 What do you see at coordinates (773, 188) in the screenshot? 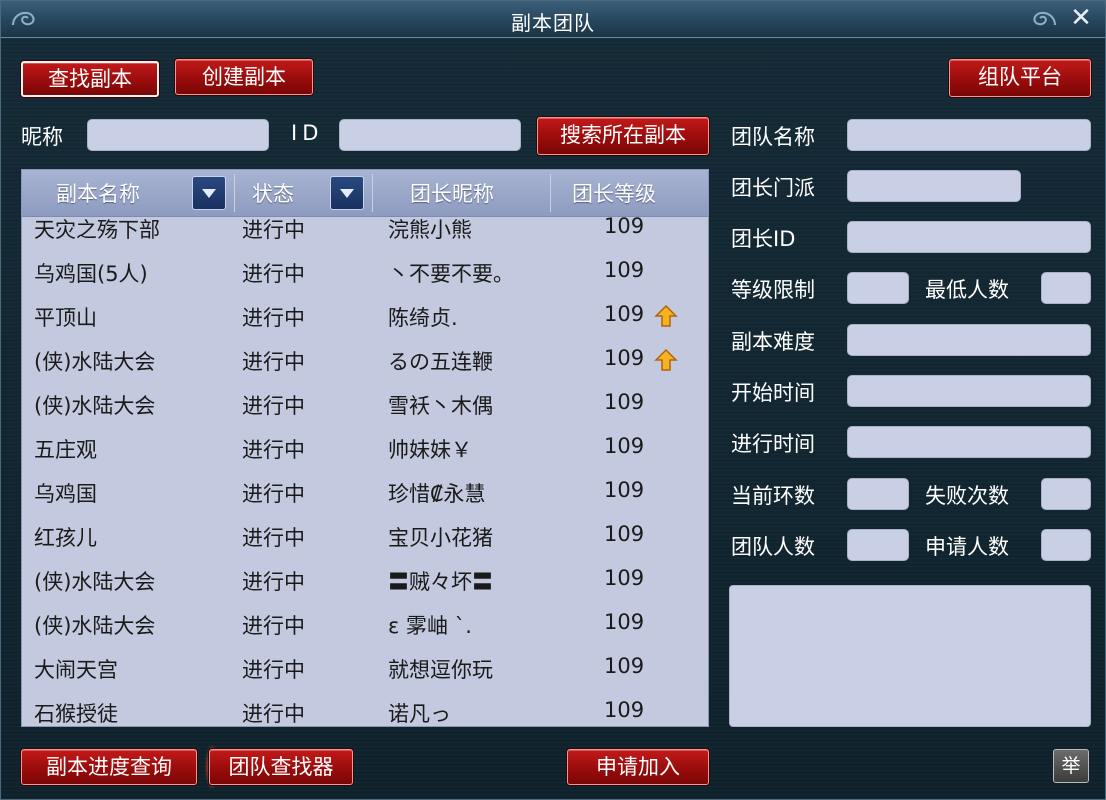
I see `leader-school-label: 团长门派` at bounding box center [773, 188].